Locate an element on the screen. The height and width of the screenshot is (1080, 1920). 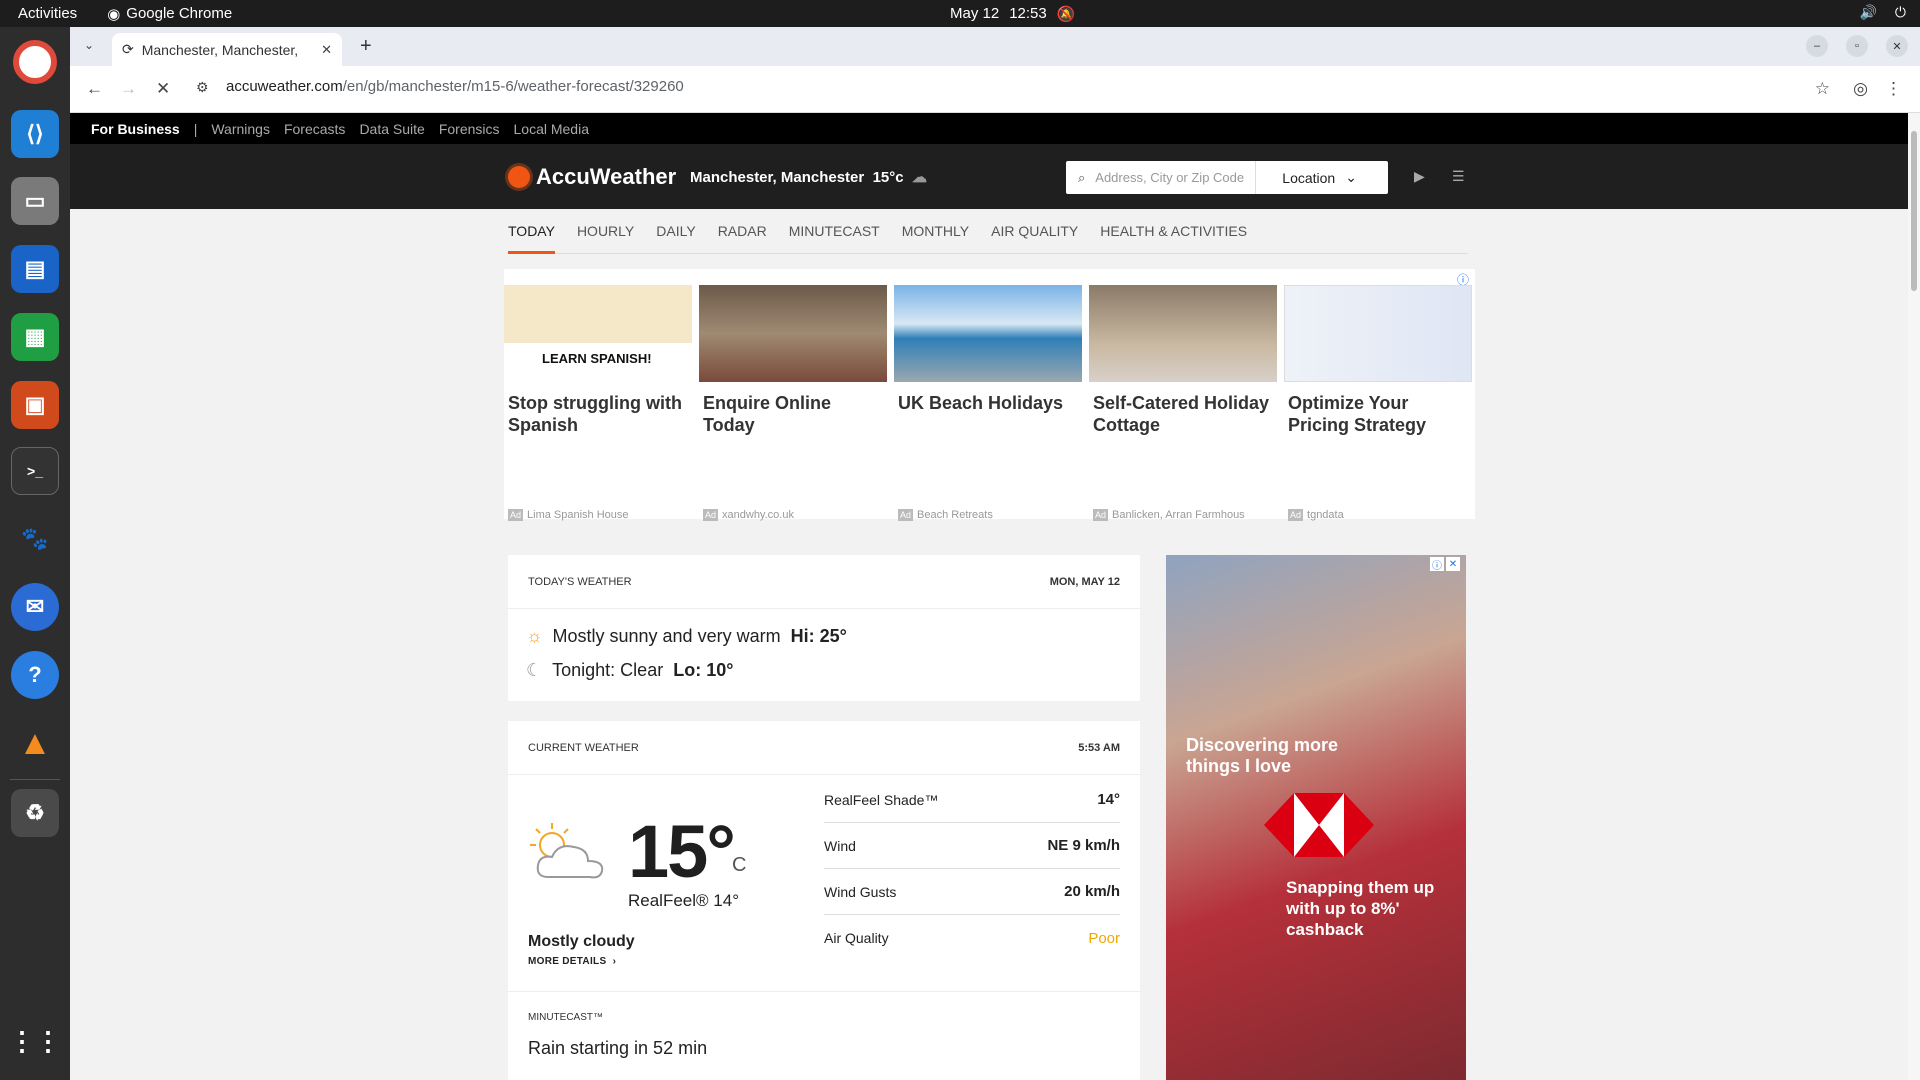
gimp-icon: 🐾 is located at coordinates (35, 539).